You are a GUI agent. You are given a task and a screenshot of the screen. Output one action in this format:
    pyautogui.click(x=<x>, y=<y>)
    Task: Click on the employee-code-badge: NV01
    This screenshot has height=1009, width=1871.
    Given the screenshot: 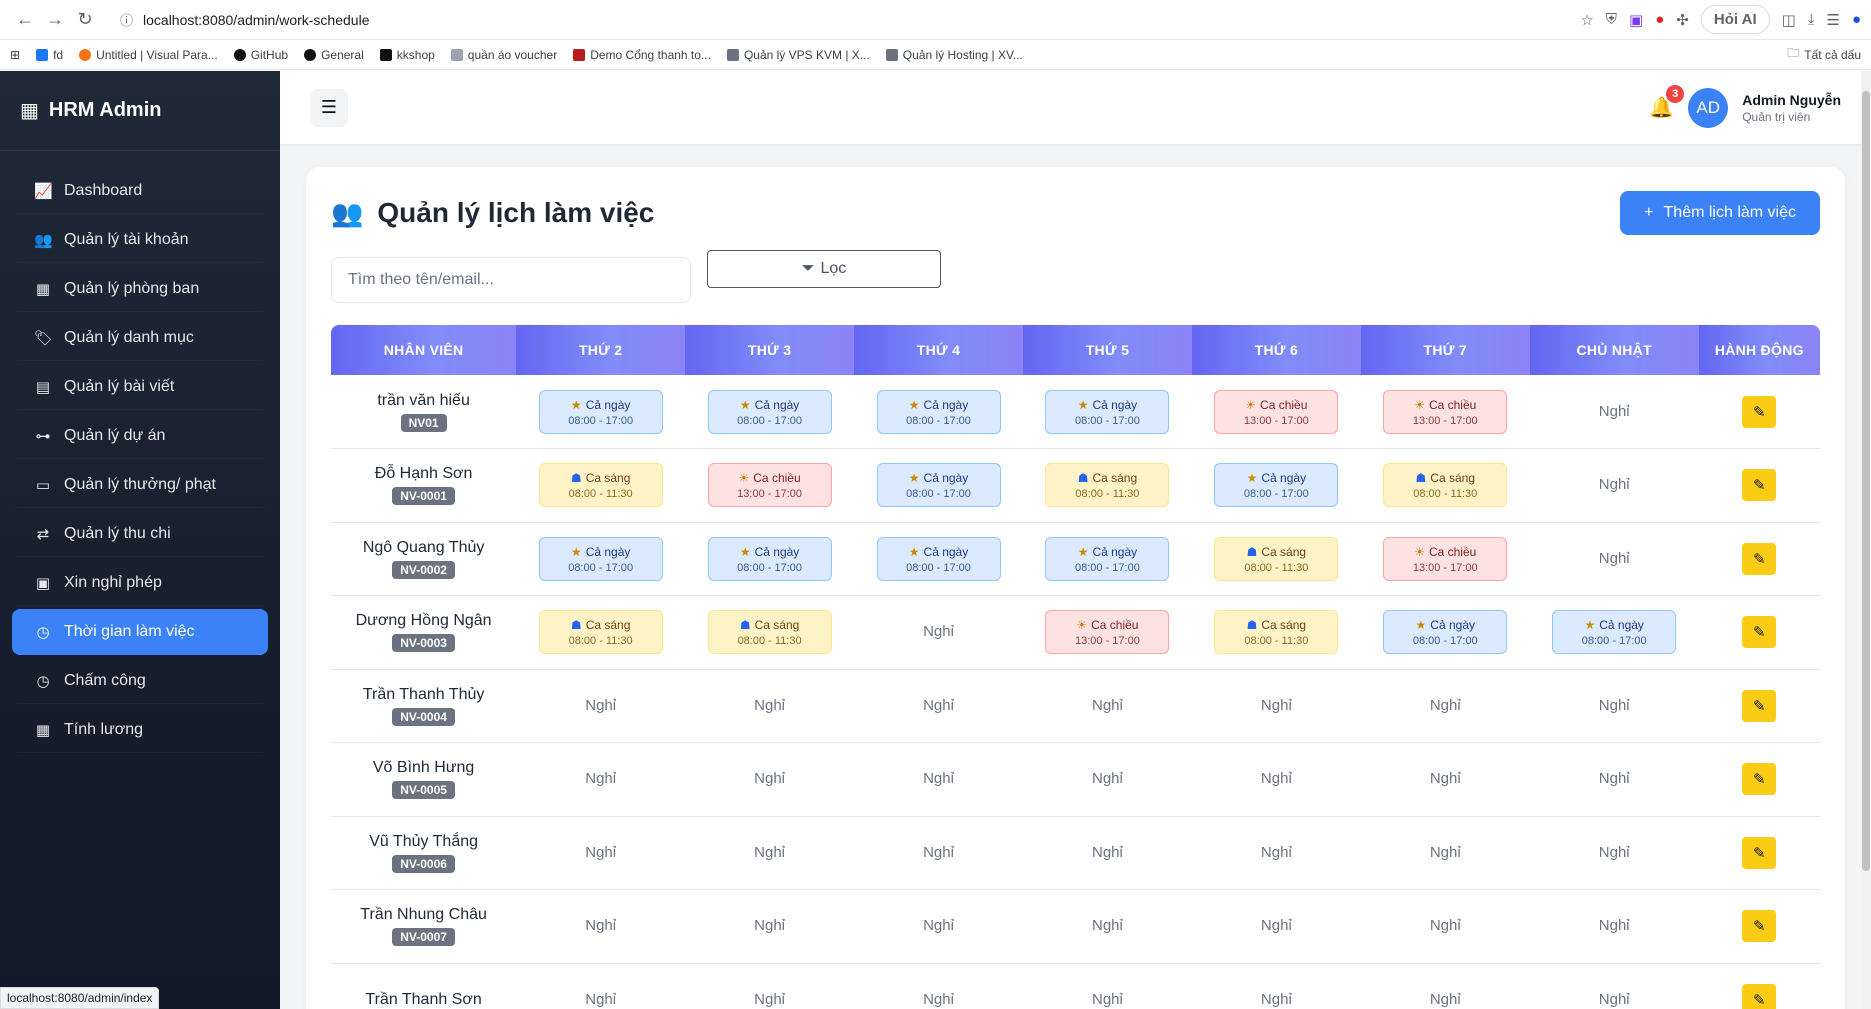 What is the action you would take?
    pyautogui.click(x=423, y=422)
    